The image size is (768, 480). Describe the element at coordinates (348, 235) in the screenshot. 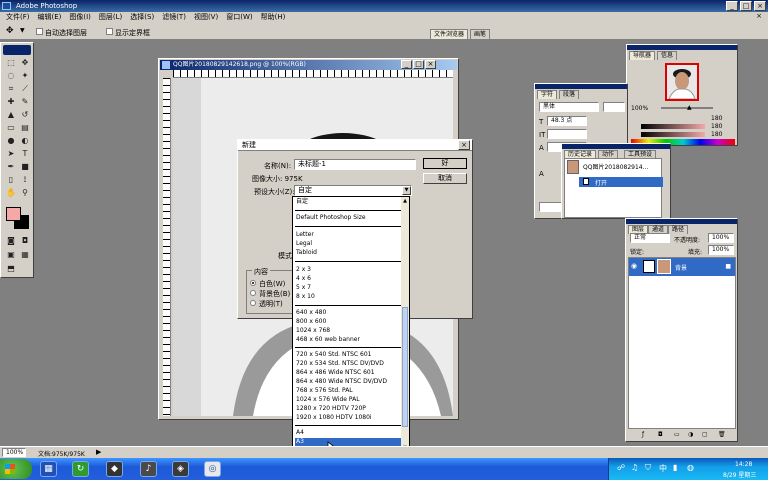

I see `preset-option: Letter` at that location.